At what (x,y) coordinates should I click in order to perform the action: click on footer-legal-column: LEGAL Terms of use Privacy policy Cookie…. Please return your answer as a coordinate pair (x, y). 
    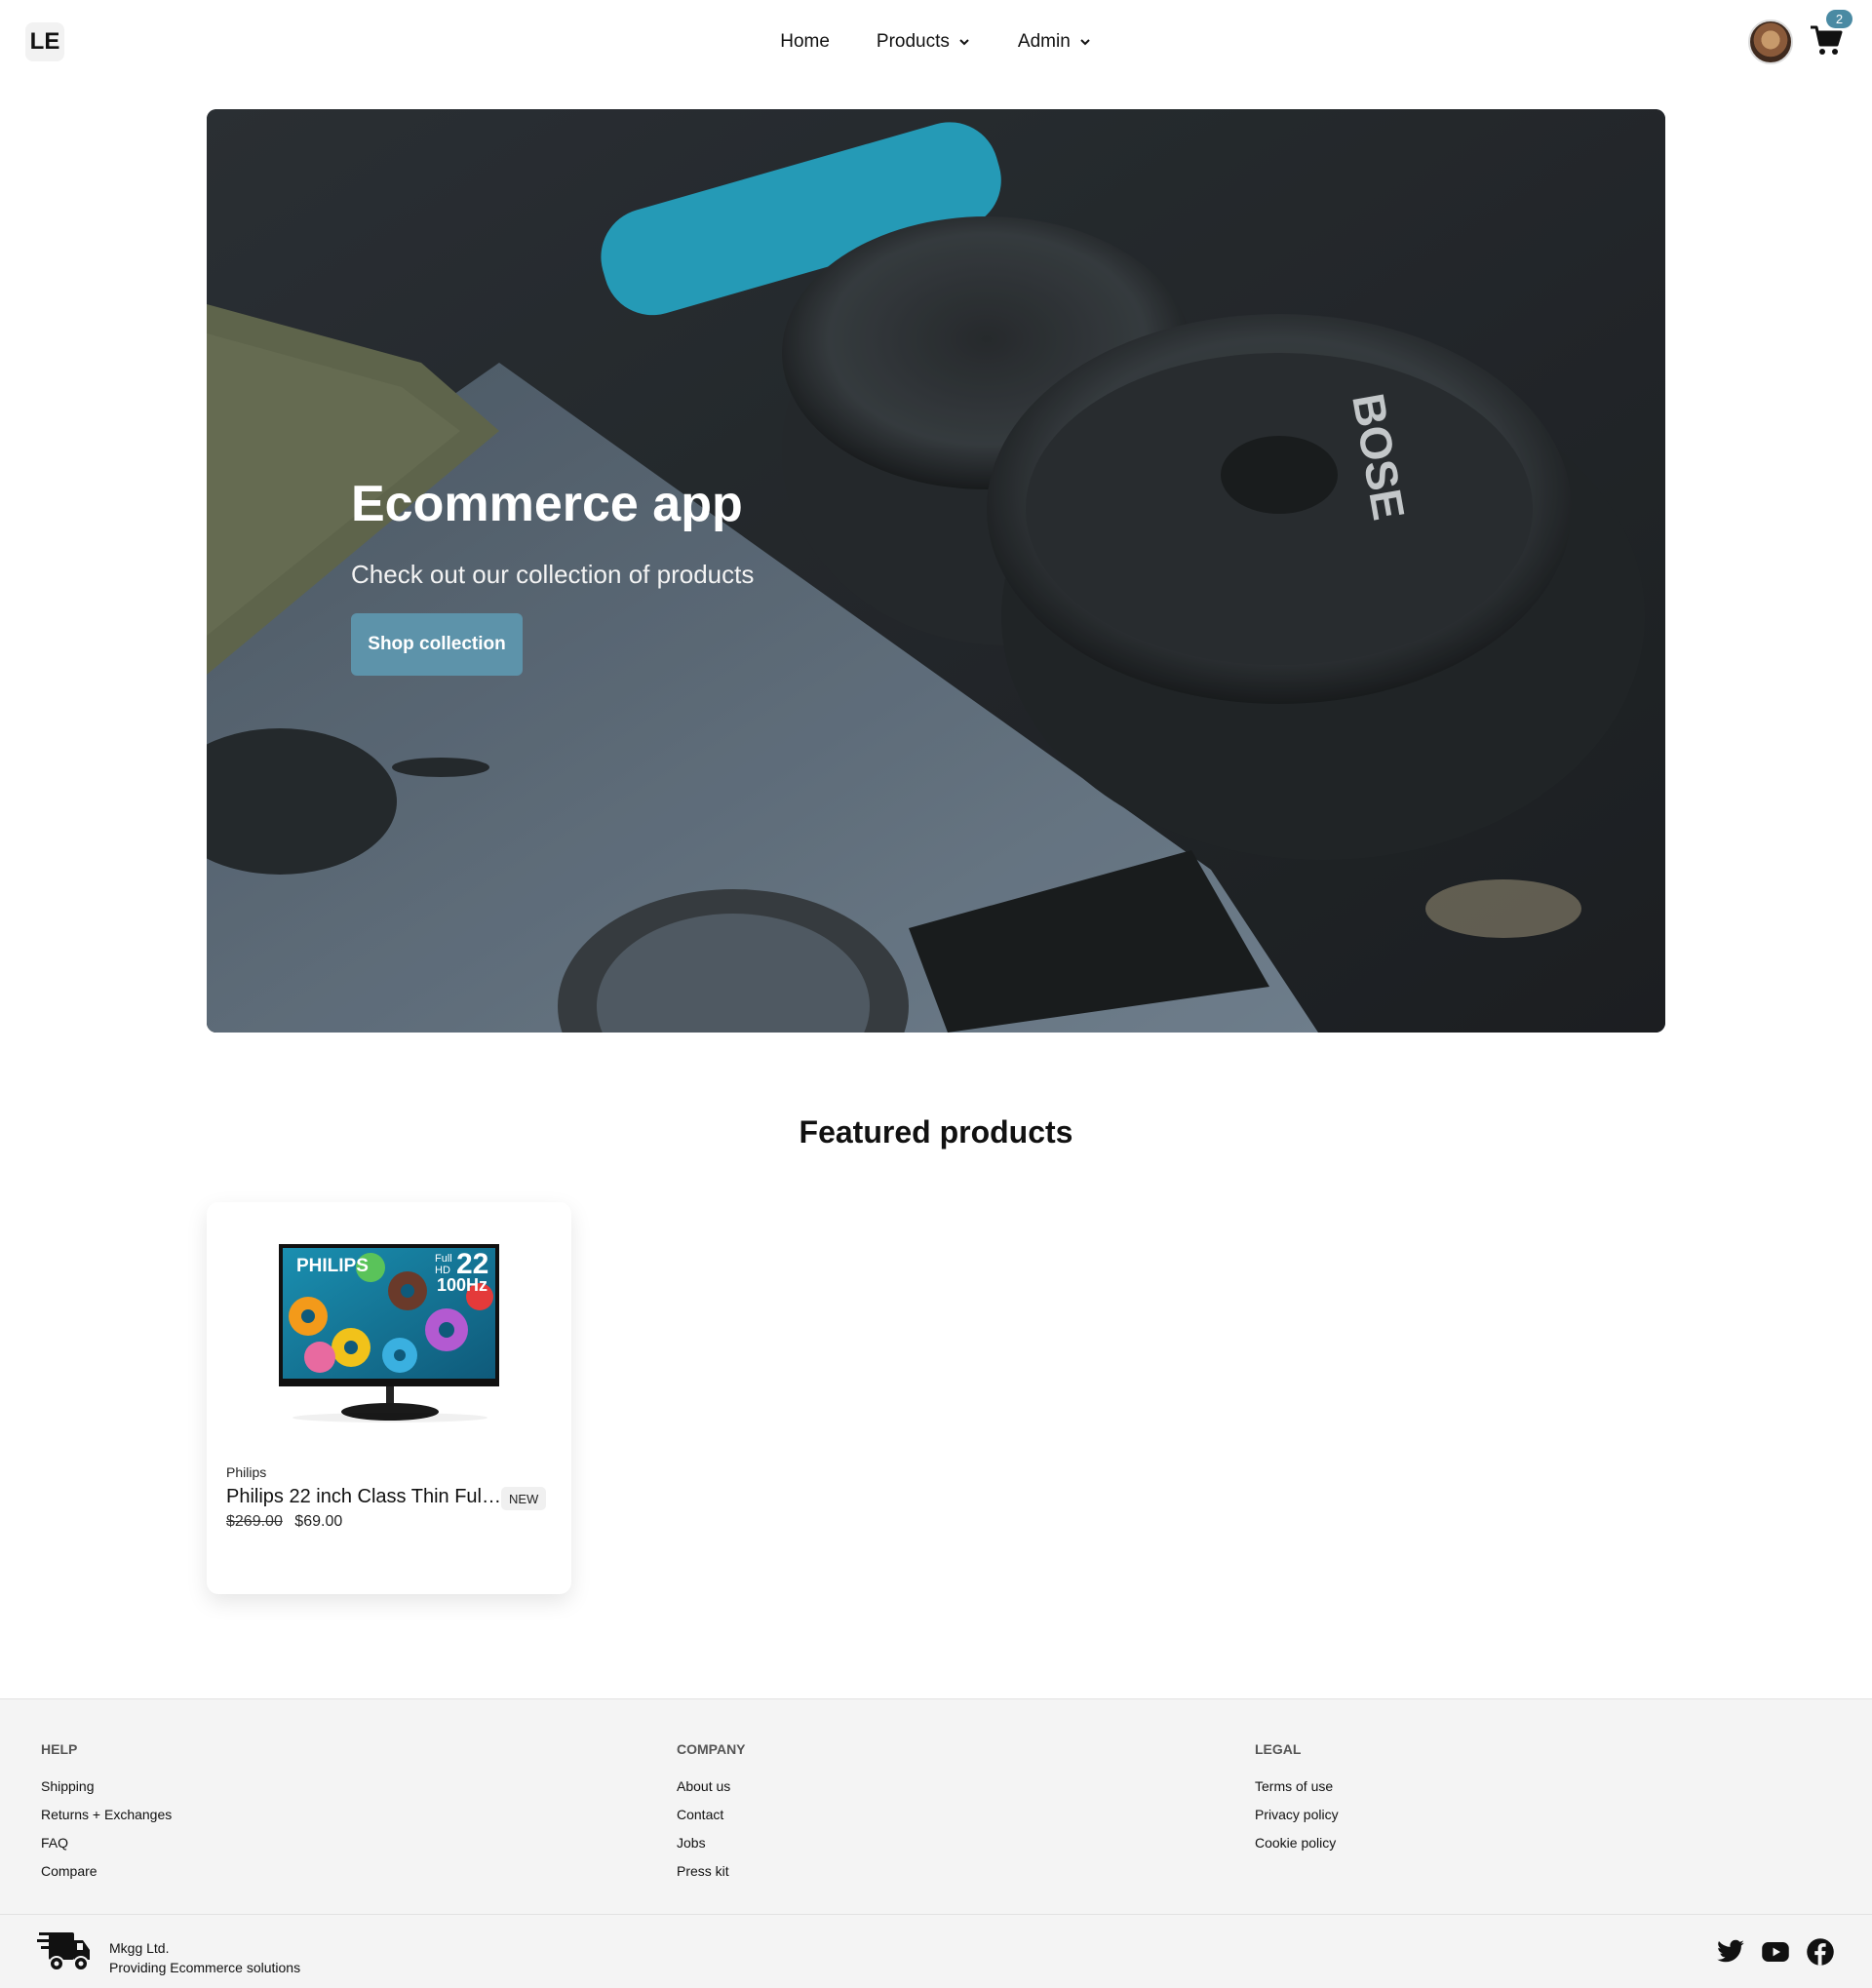
    Looking at the image, I should click on (1297, 1802).